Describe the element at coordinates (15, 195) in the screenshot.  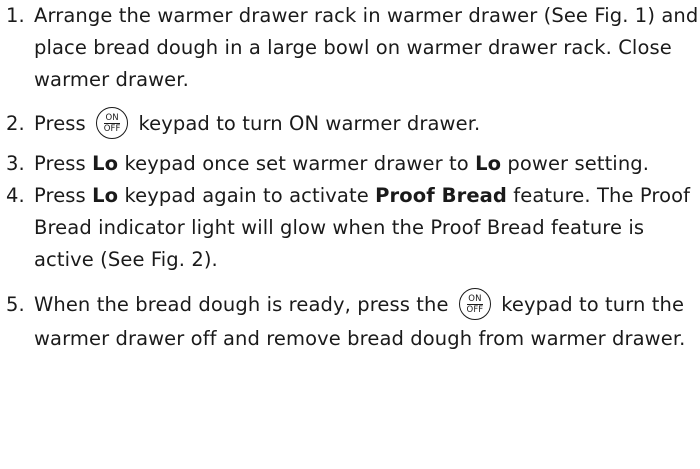
I see `step-number: 4.` at that location.